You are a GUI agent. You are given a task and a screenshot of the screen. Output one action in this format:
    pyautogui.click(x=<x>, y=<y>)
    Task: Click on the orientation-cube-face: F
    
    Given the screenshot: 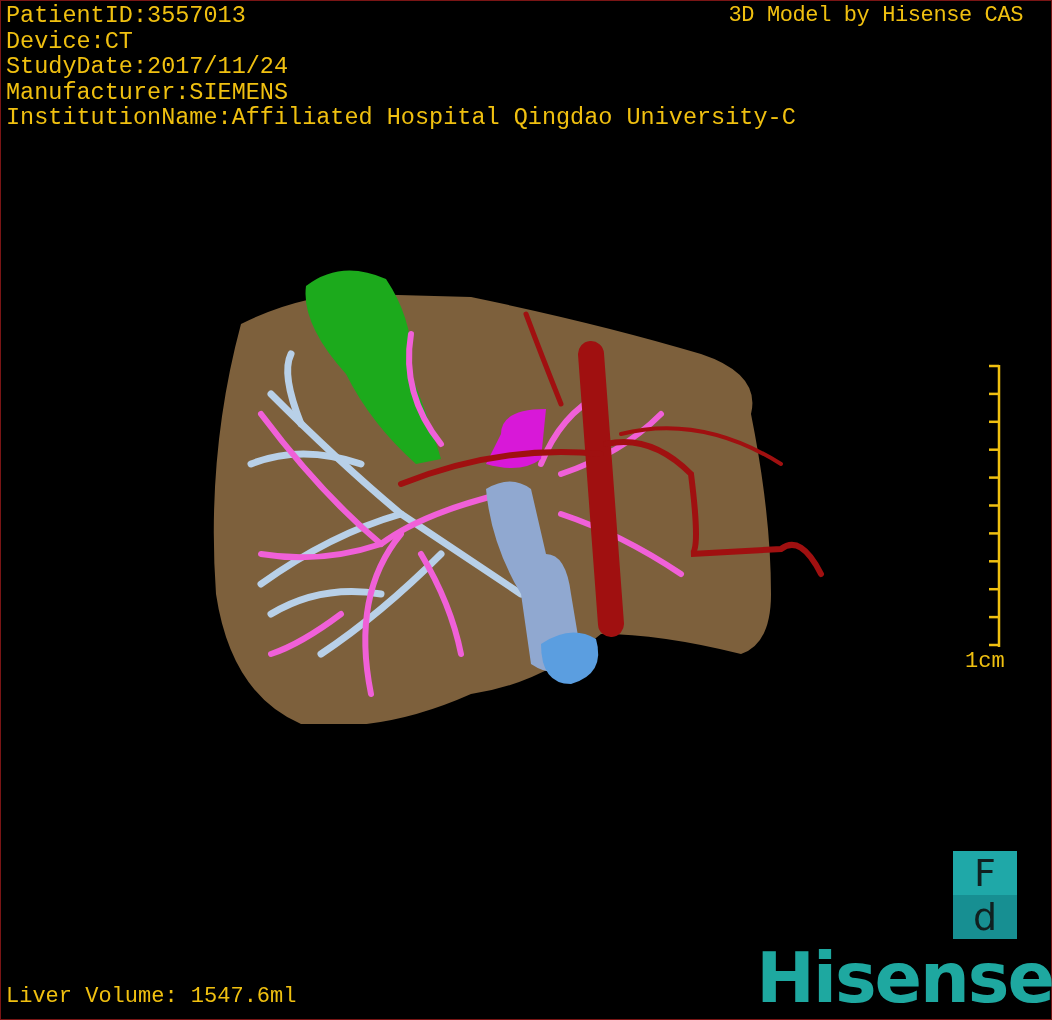 What is the action you would take?
    pyautogui.click(x=985, y=873)
    